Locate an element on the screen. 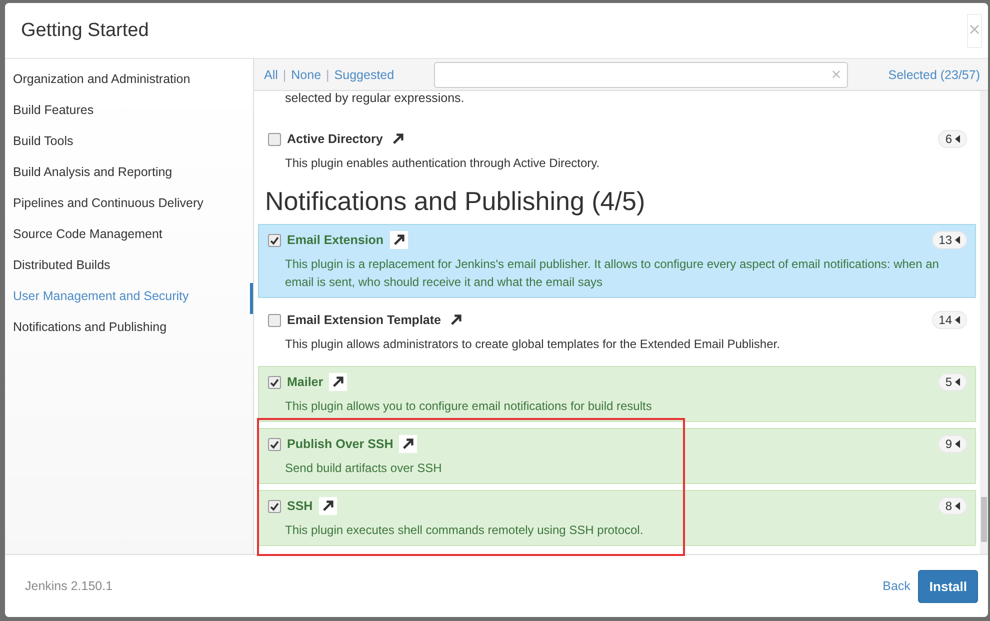 This screenshot has width=990, height=621. install-button: Install is located at coordinates (948, 586).